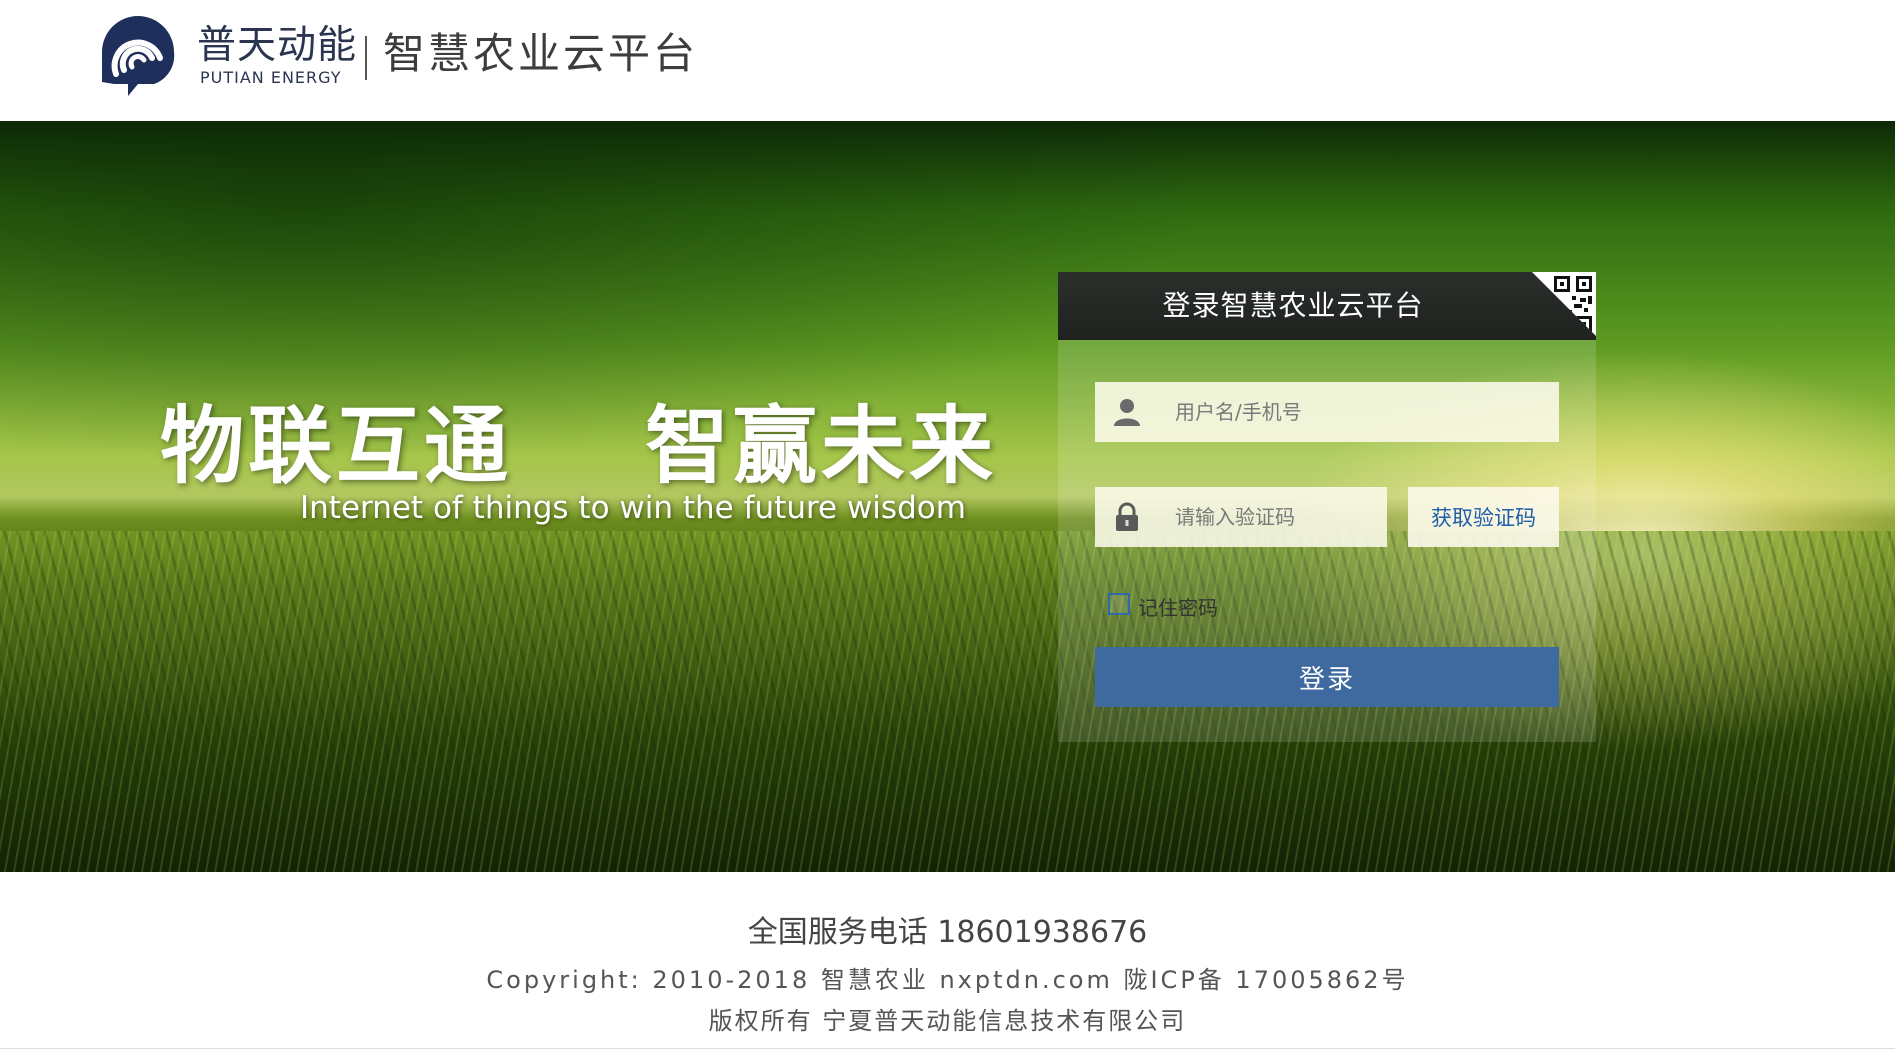 The height and width of the screenshot is (1051, 1895). I want to click on platform-title: 智慧农业云平台, so click(541, 53).